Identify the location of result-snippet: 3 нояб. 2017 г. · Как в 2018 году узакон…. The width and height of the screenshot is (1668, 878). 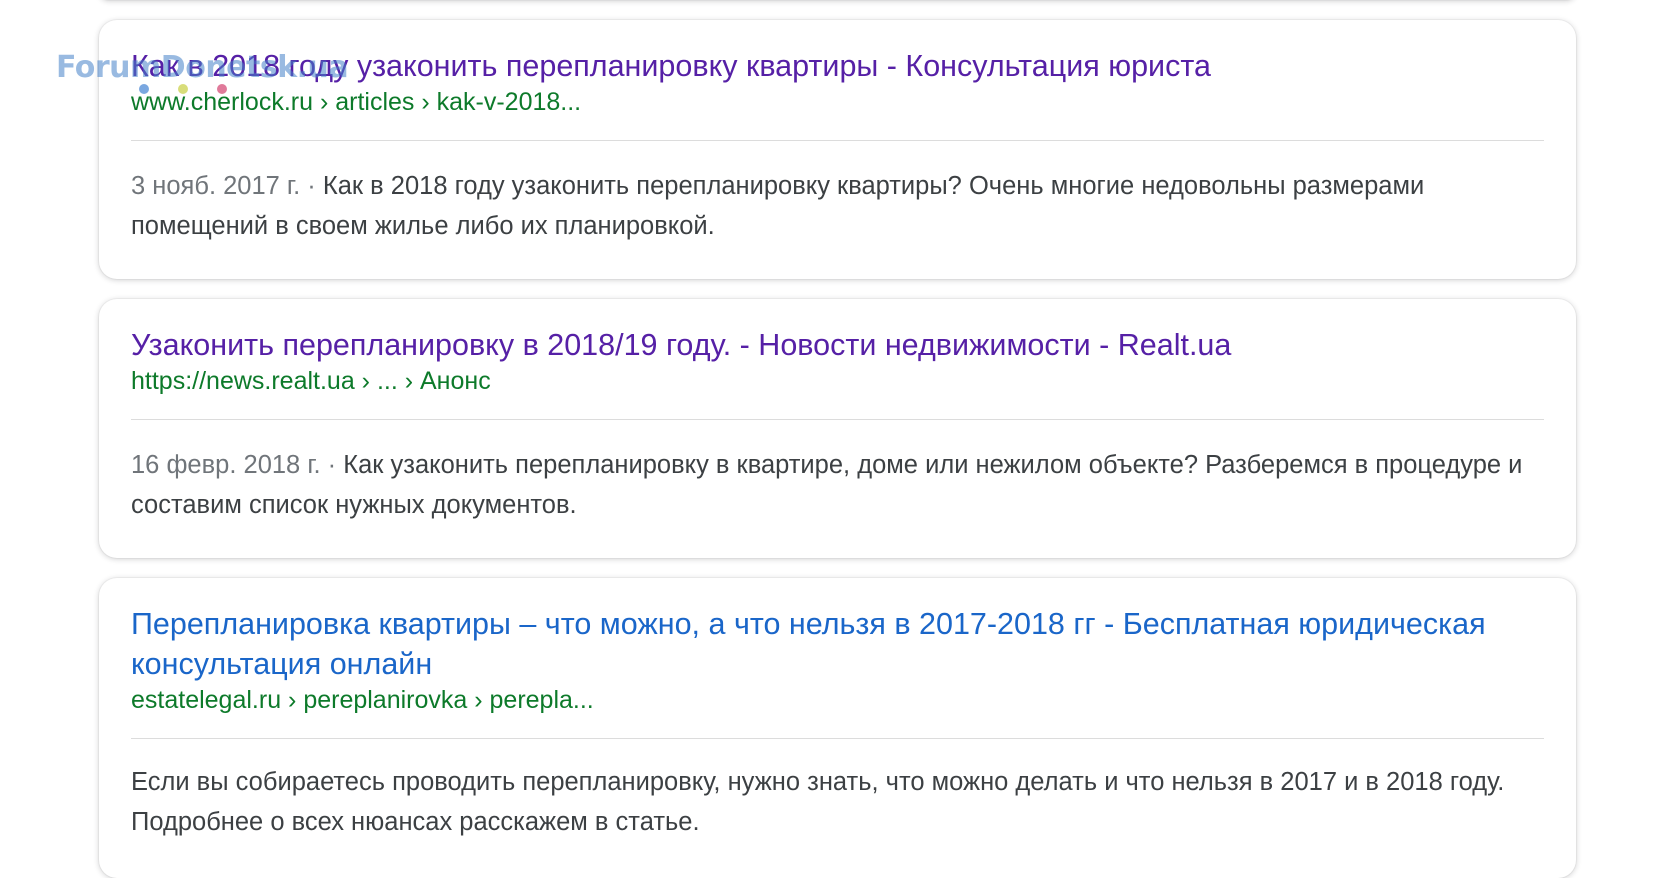
(839, 206).